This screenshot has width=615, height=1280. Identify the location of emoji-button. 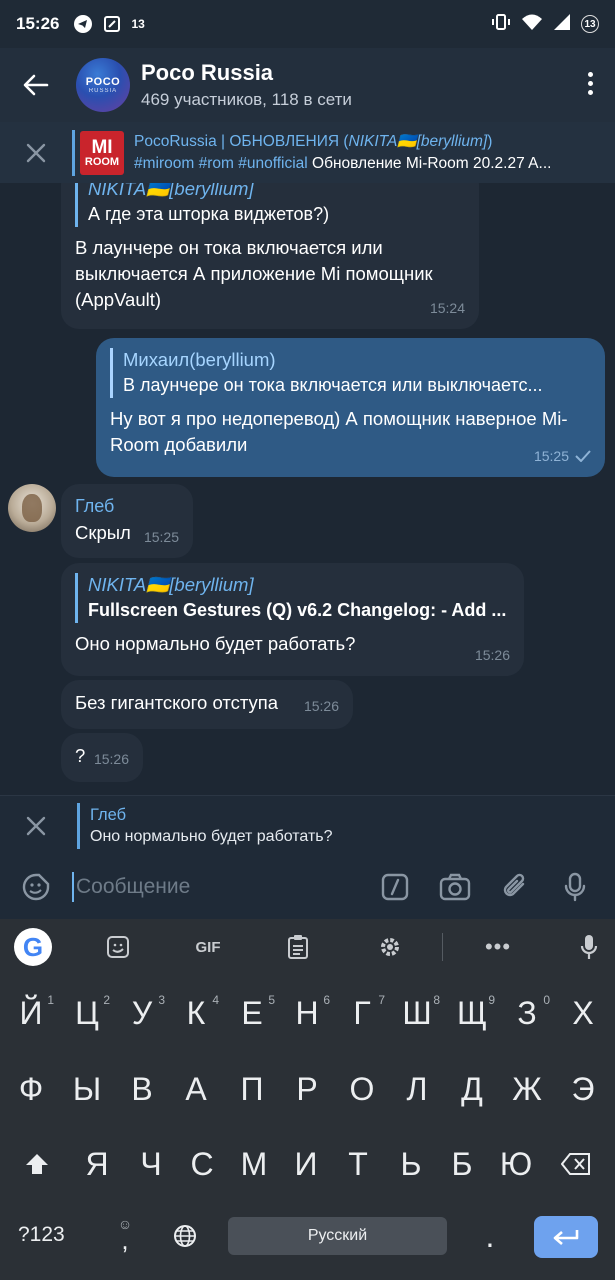
(36, 887).